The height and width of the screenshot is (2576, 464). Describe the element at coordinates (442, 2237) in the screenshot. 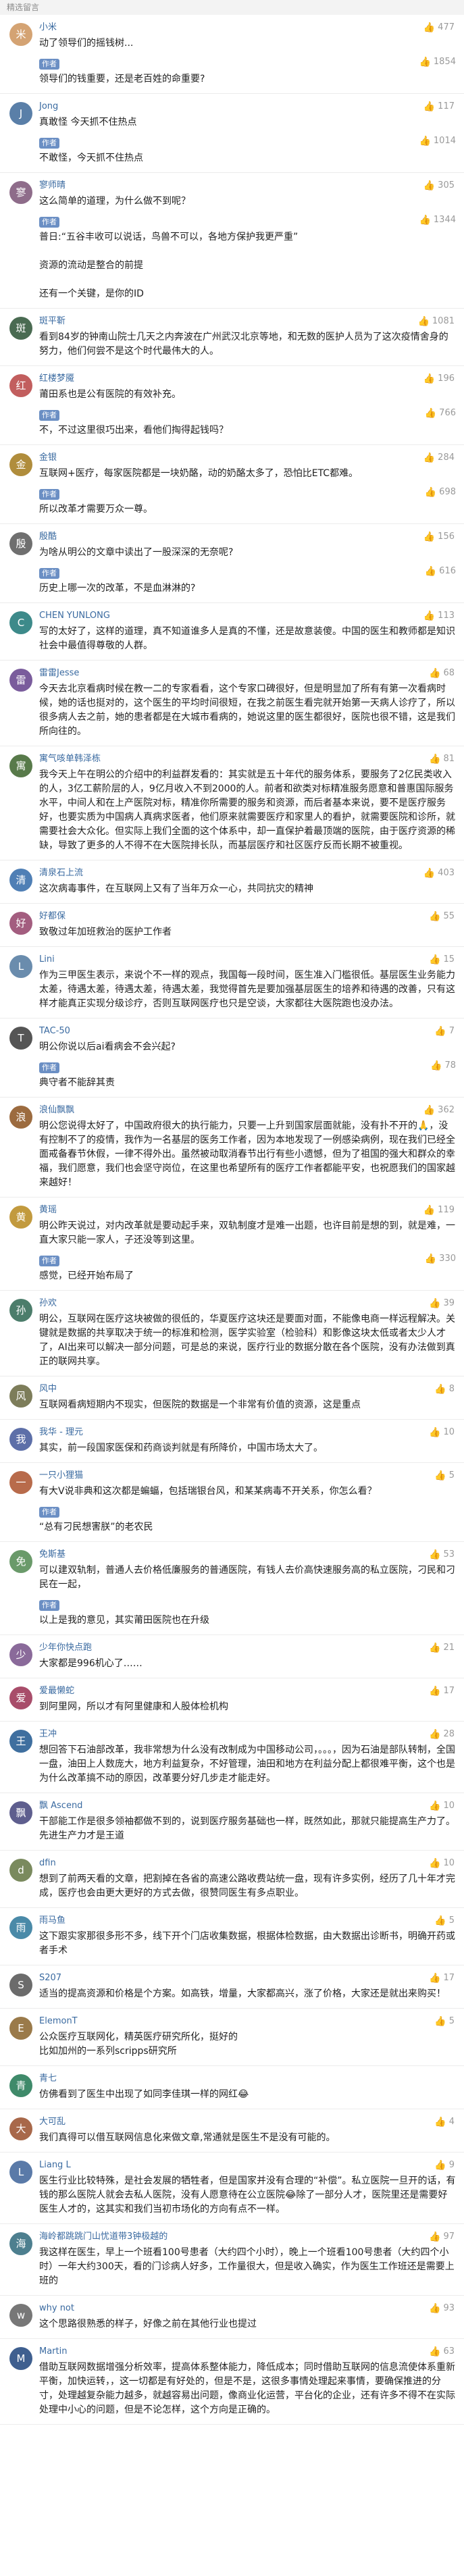

I see `like-button: 👍 97` at that location.